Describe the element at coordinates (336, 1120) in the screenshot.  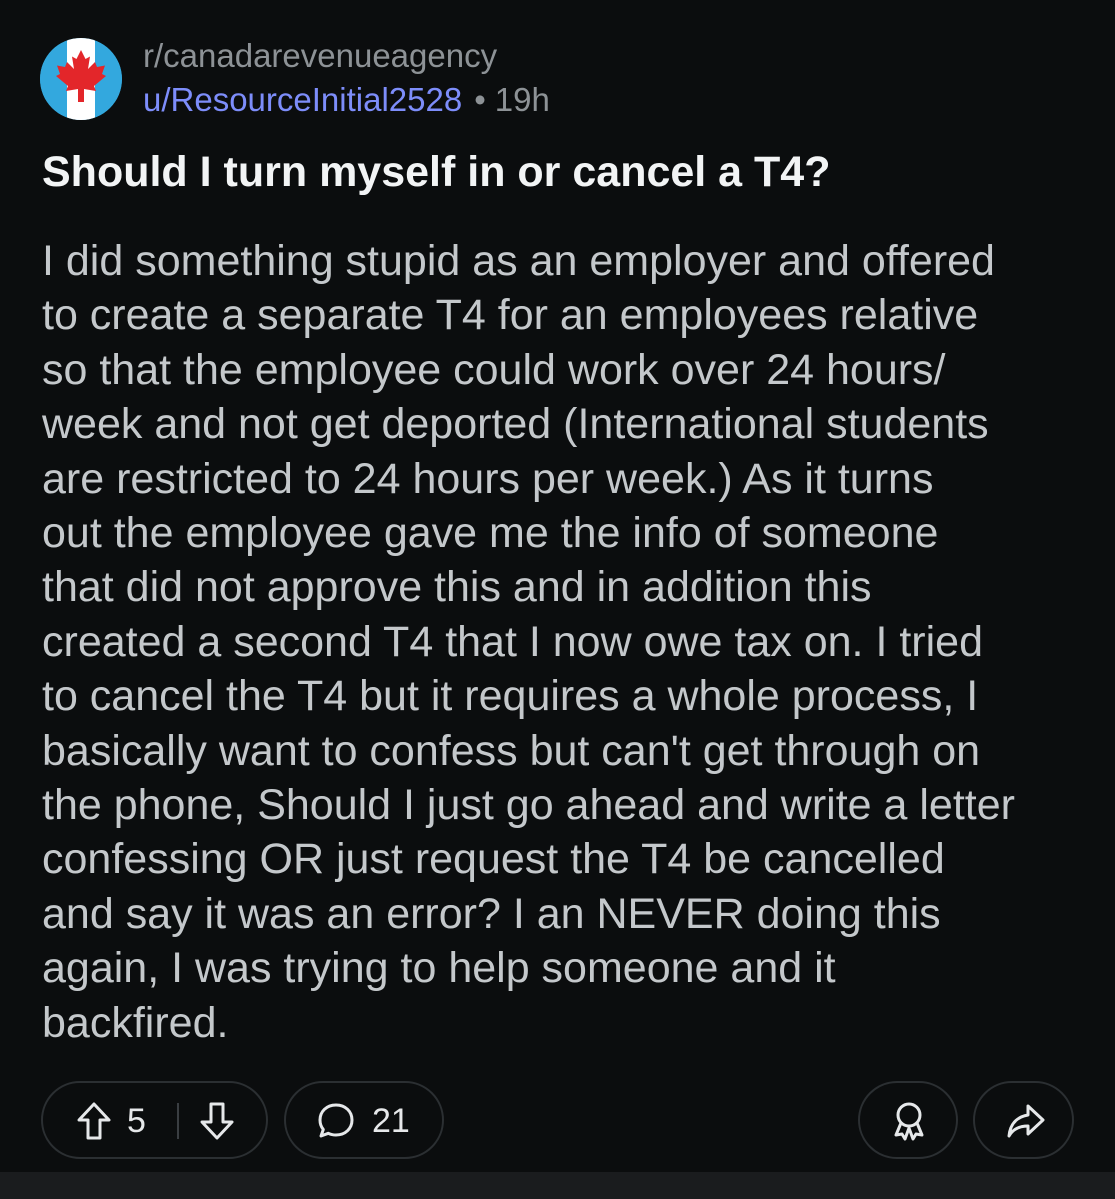
I see `comment-bubble-icon` at that location.